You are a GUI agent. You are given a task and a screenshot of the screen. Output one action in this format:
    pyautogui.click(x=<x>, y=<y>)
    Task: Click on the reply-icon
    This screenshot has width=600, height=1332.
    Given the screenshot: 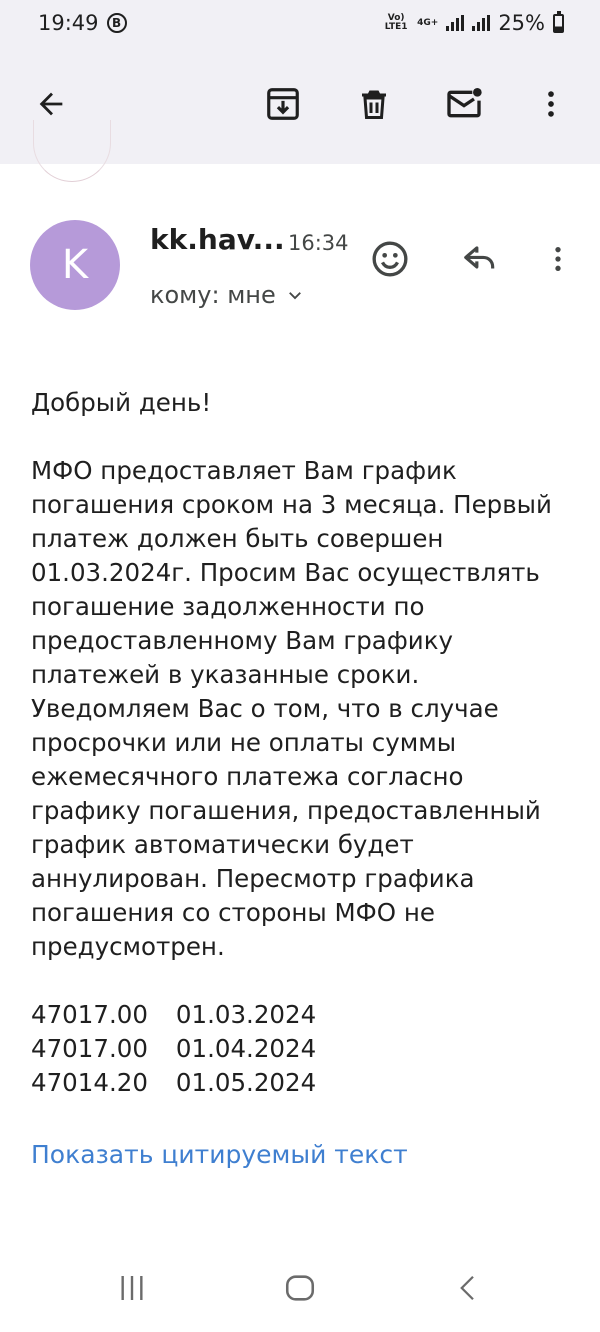 What is the action you would take?
    pyautogui.click(x=479, y=257)
    